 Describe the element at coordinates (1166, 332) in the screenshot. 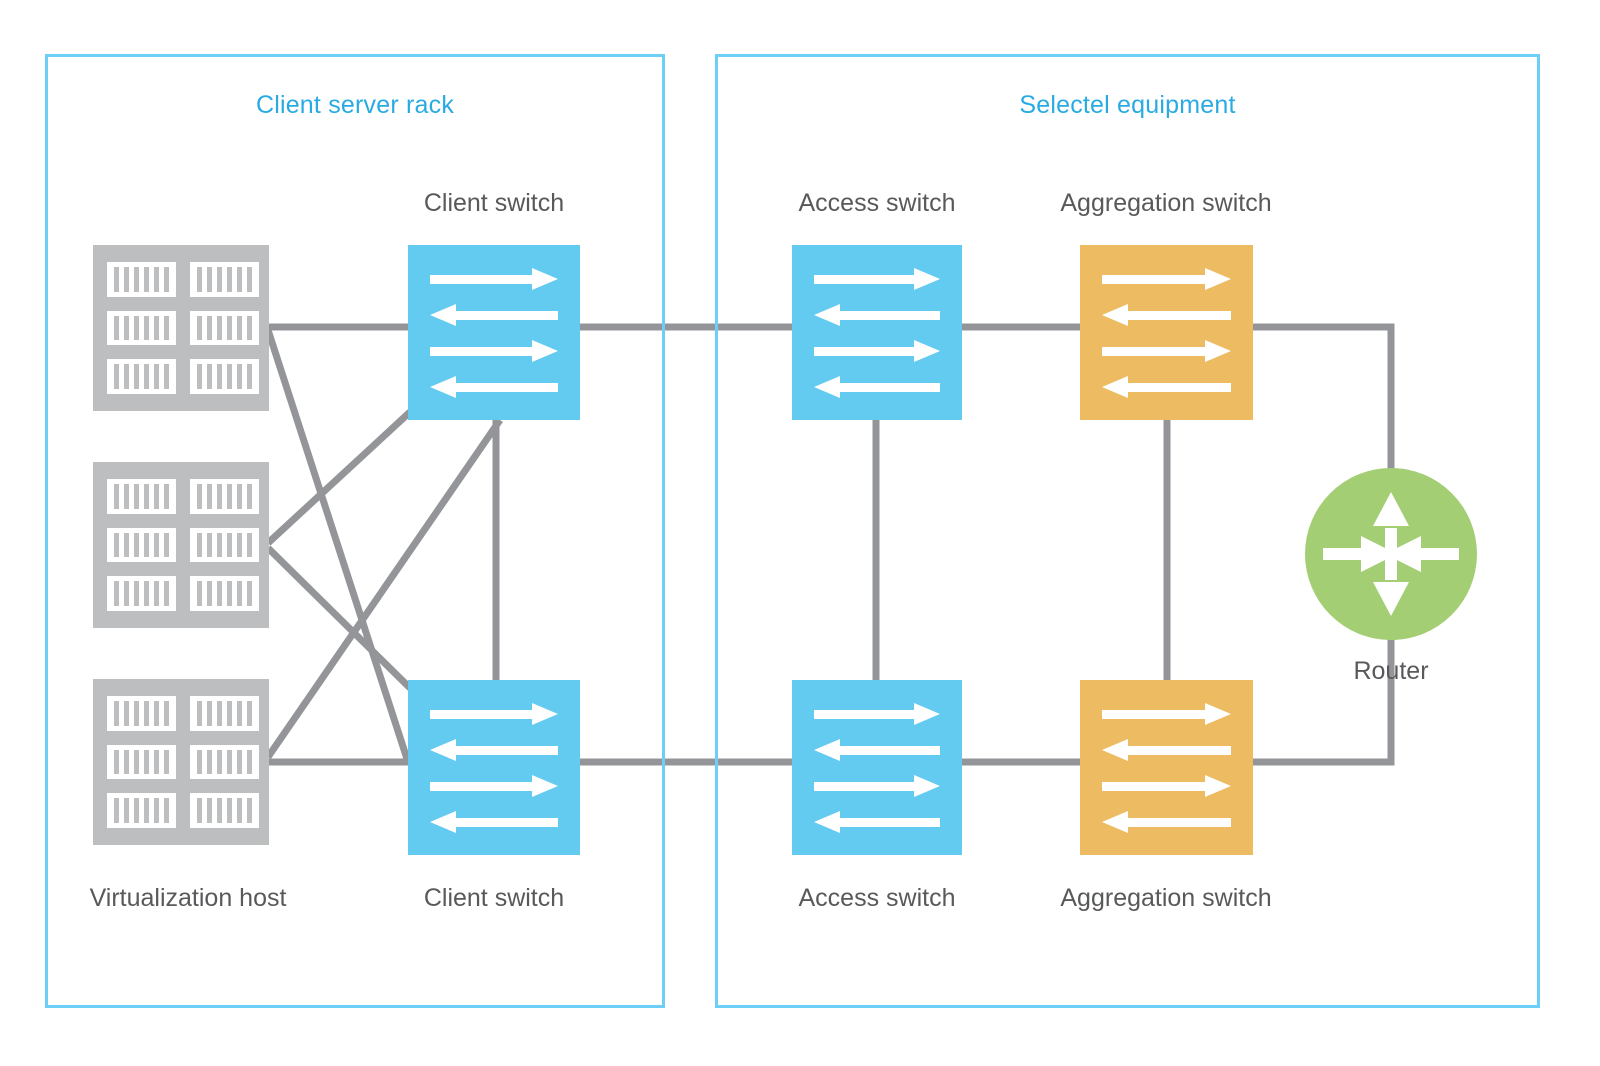

I see `aggregation-switch-top` at that location.